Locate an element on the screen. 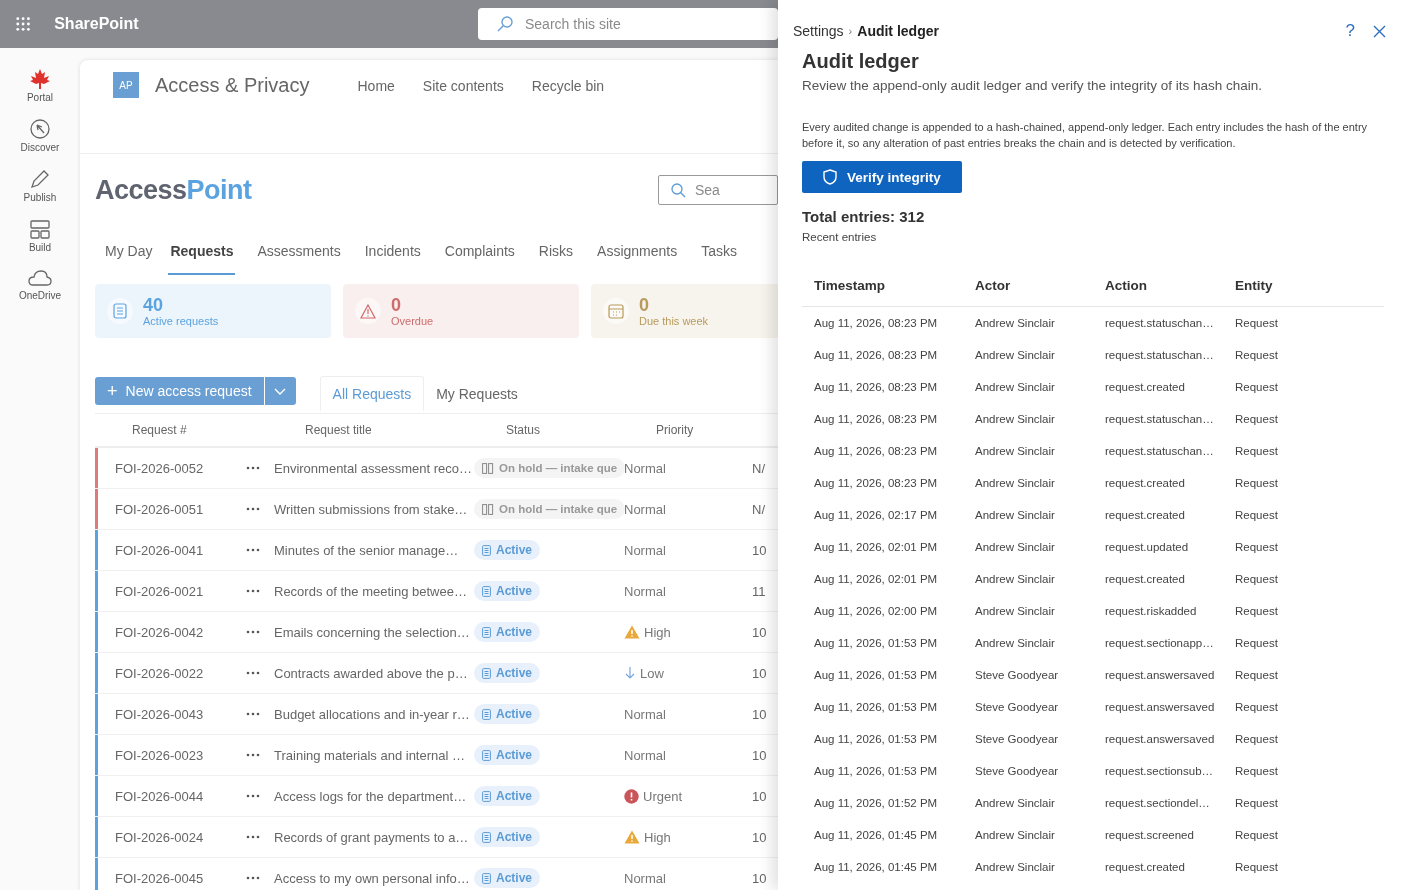  panel-subtitle: Review the append-only audit ledger and verify the integrity of its hash chain. is located at coordinates (1033, 85).